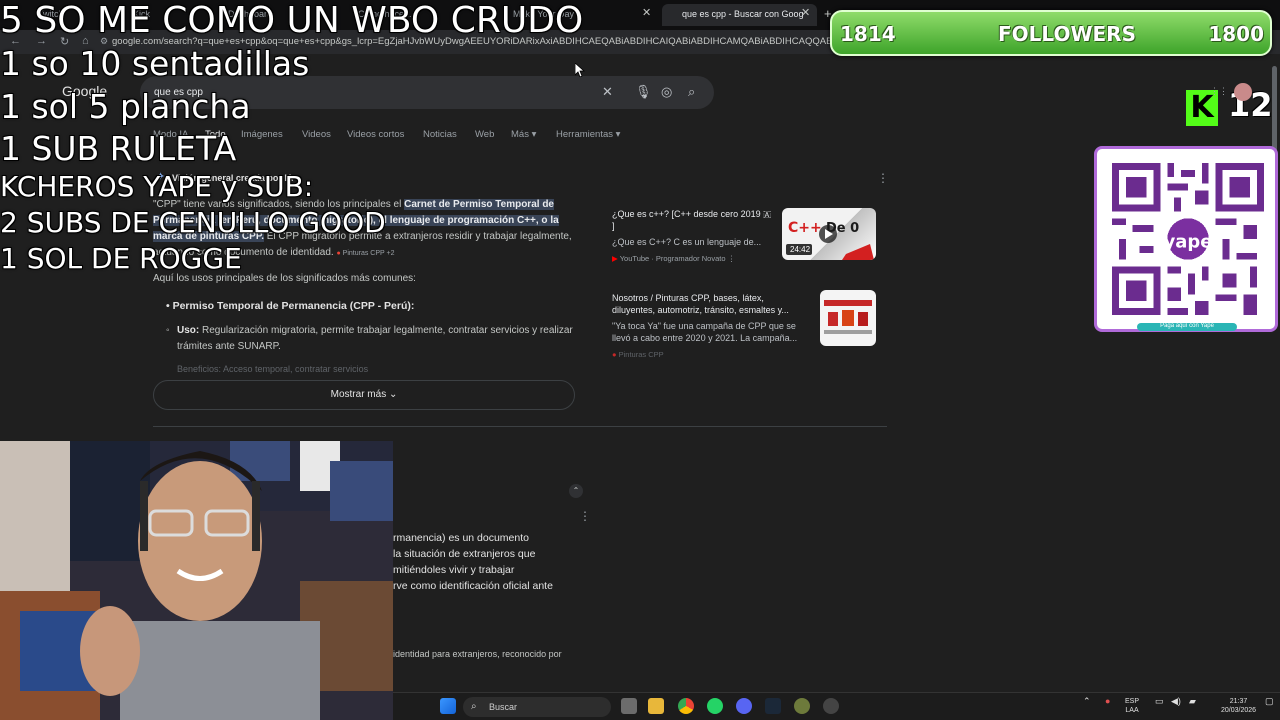 This screenshot has height=720, width=1280. I want to click on overlay-line: 1 sol 5 plancha, so click(125, 106).